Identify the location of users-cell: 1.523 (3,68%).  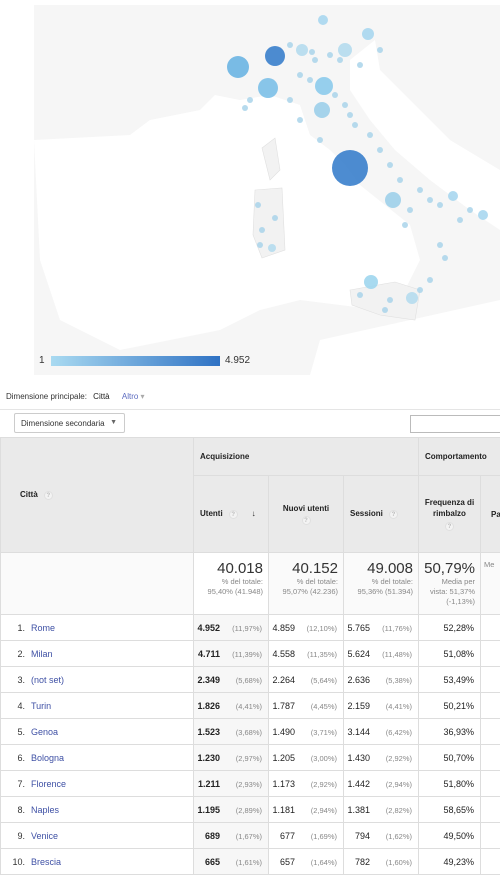
(231, 731).